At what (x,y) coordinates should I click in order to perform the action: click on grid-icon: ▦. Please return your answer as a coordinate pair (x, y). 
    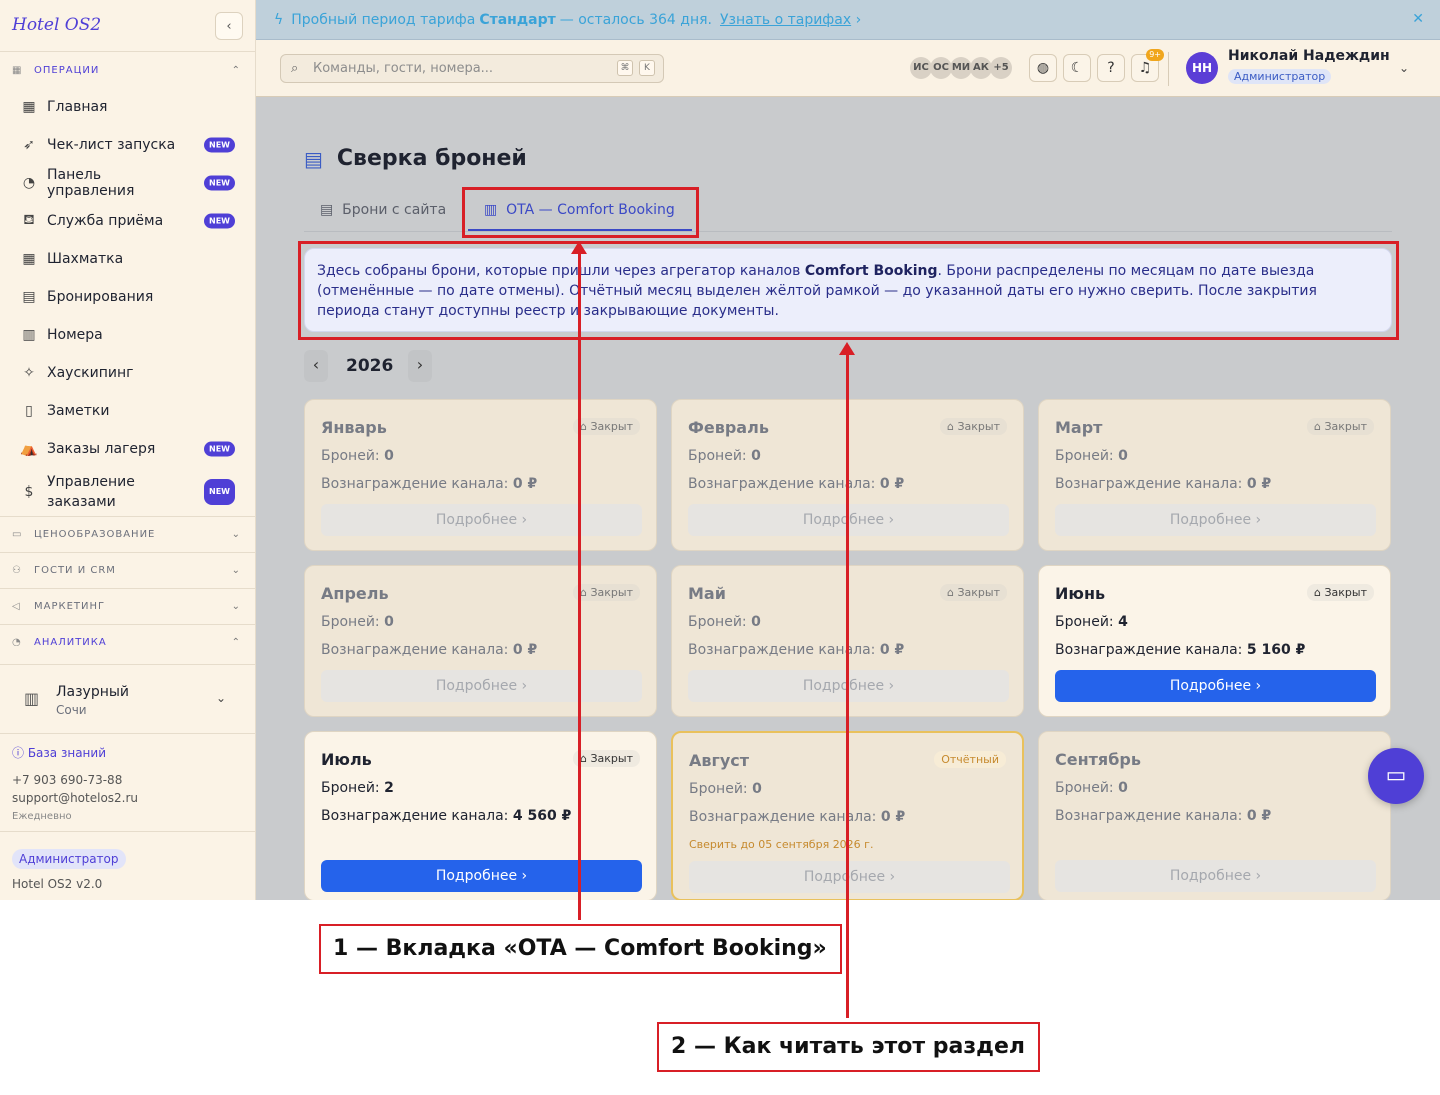
    Looking at the image, I should click on (29, 259).